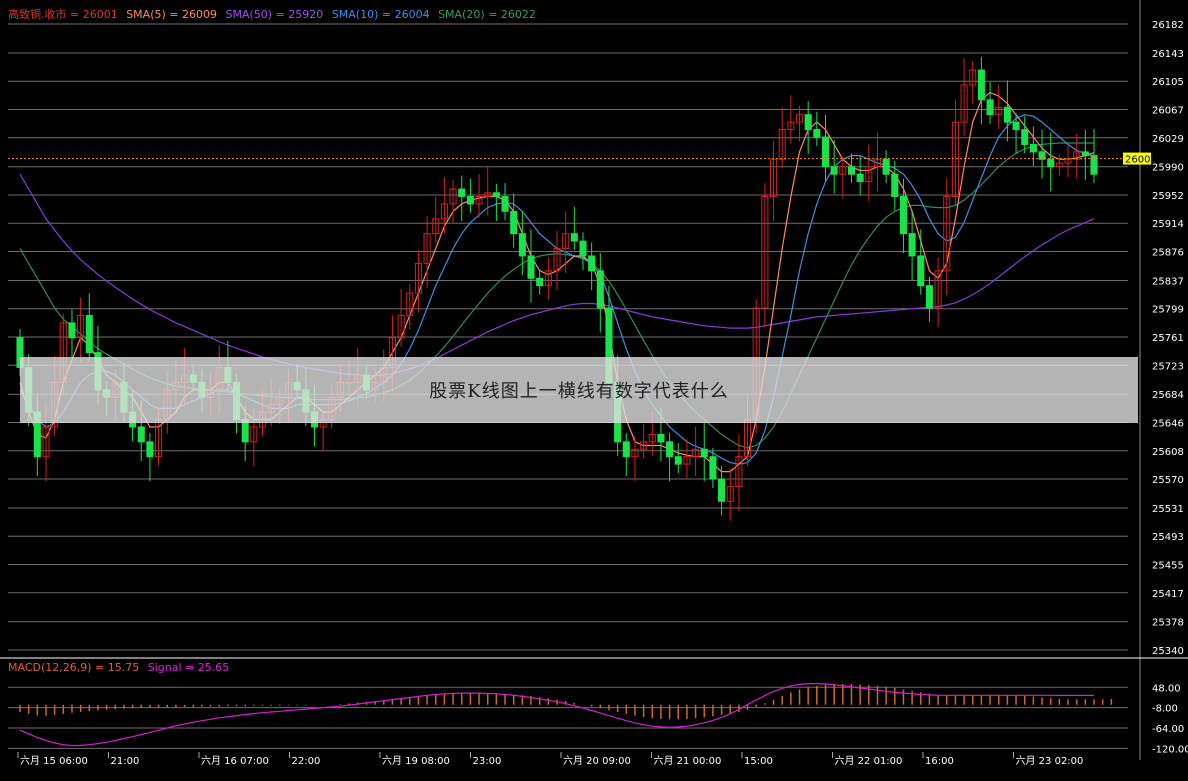 Image resolution: width=1188 pixels, height=781 pixels. Describe the element at coordinates (1168, 25) in the screenshot. I see `price-tick-label: 26182` at that location.